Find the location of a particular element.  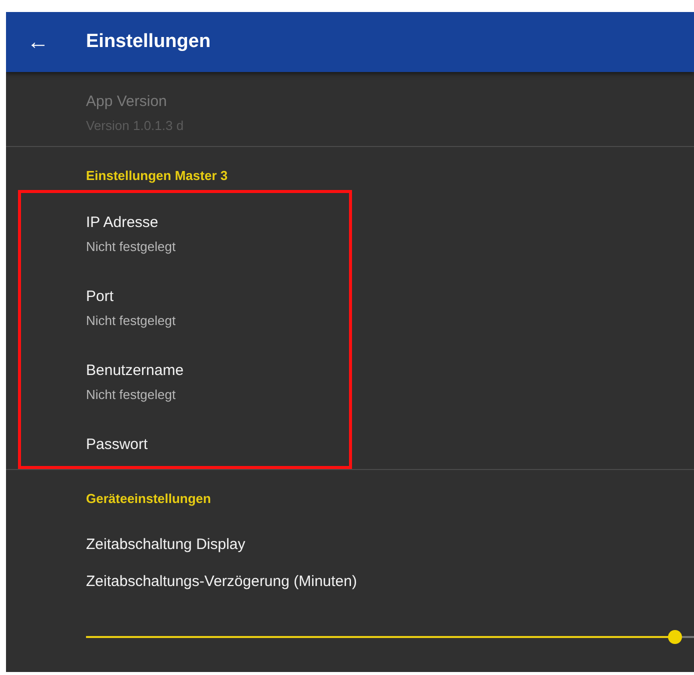

slider-thumb is located at coordinates (675, 637).